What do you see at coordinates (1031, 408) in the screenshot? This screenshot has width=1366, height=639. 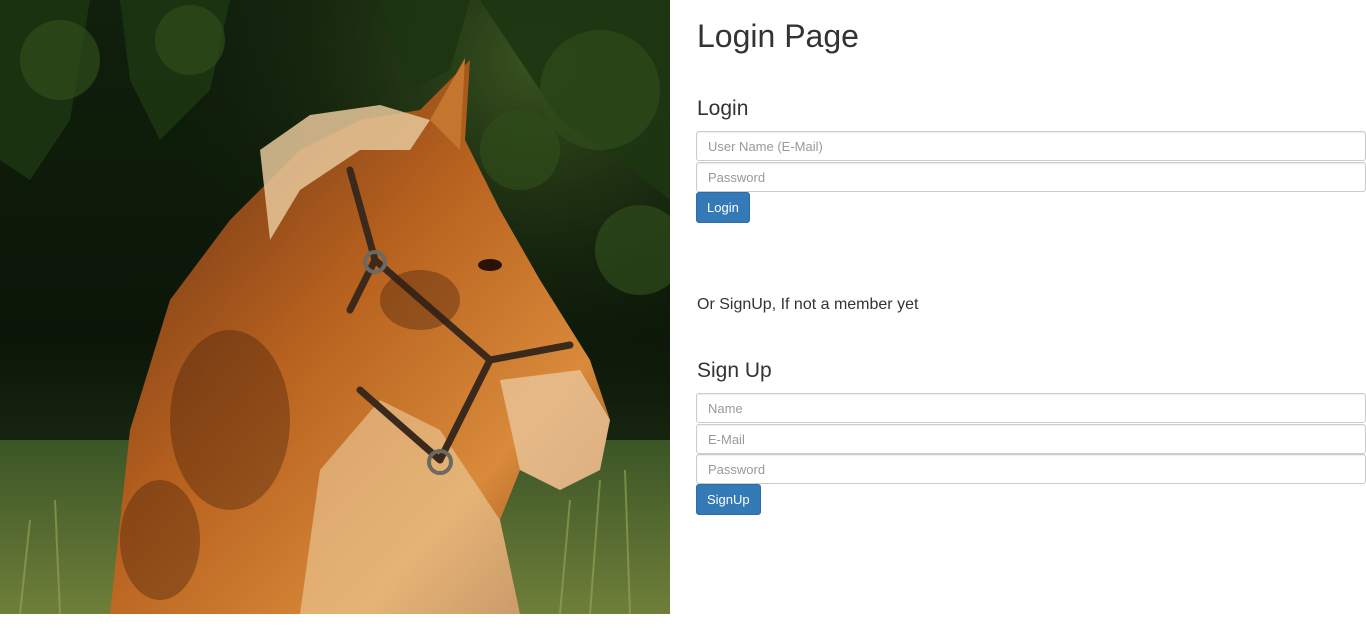 I see `signup-name-input` at bounding box center [1031, 408].